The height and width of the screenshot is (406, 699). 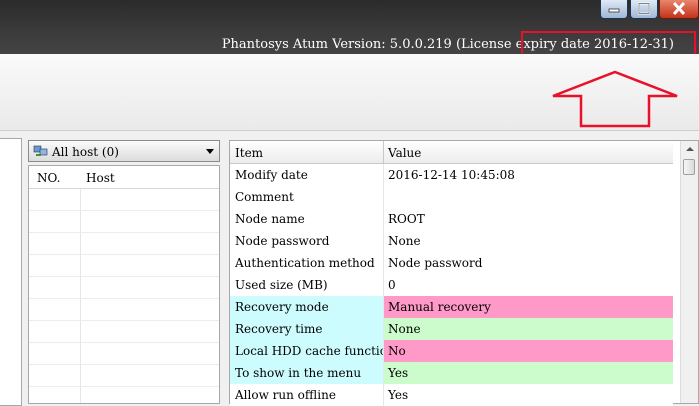 What do you see at coordinates (404, 153) in the screenshot?
I see `column-header-value: Value` at bounding box center [404, 153].